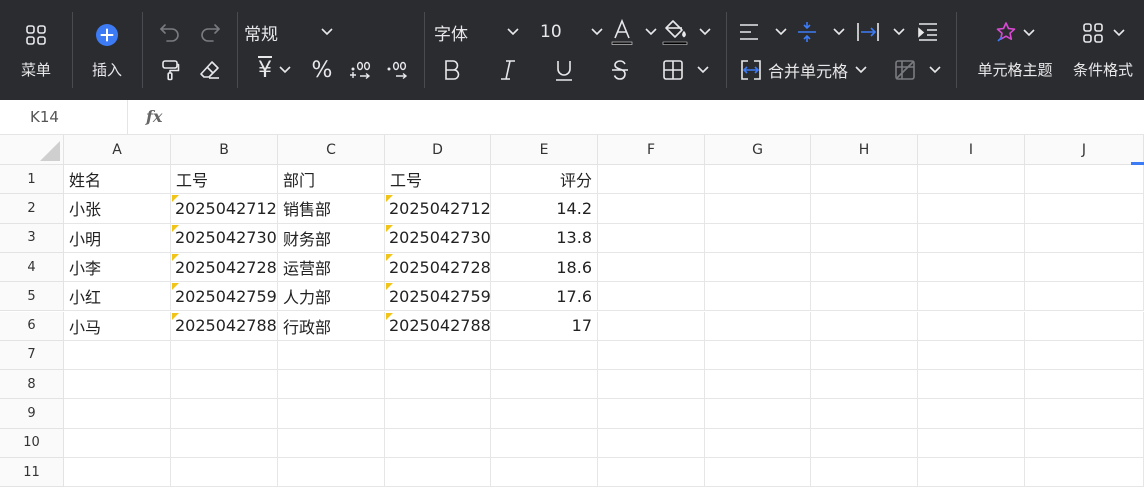  I want to click on cell-j10, so click(1084, 443).